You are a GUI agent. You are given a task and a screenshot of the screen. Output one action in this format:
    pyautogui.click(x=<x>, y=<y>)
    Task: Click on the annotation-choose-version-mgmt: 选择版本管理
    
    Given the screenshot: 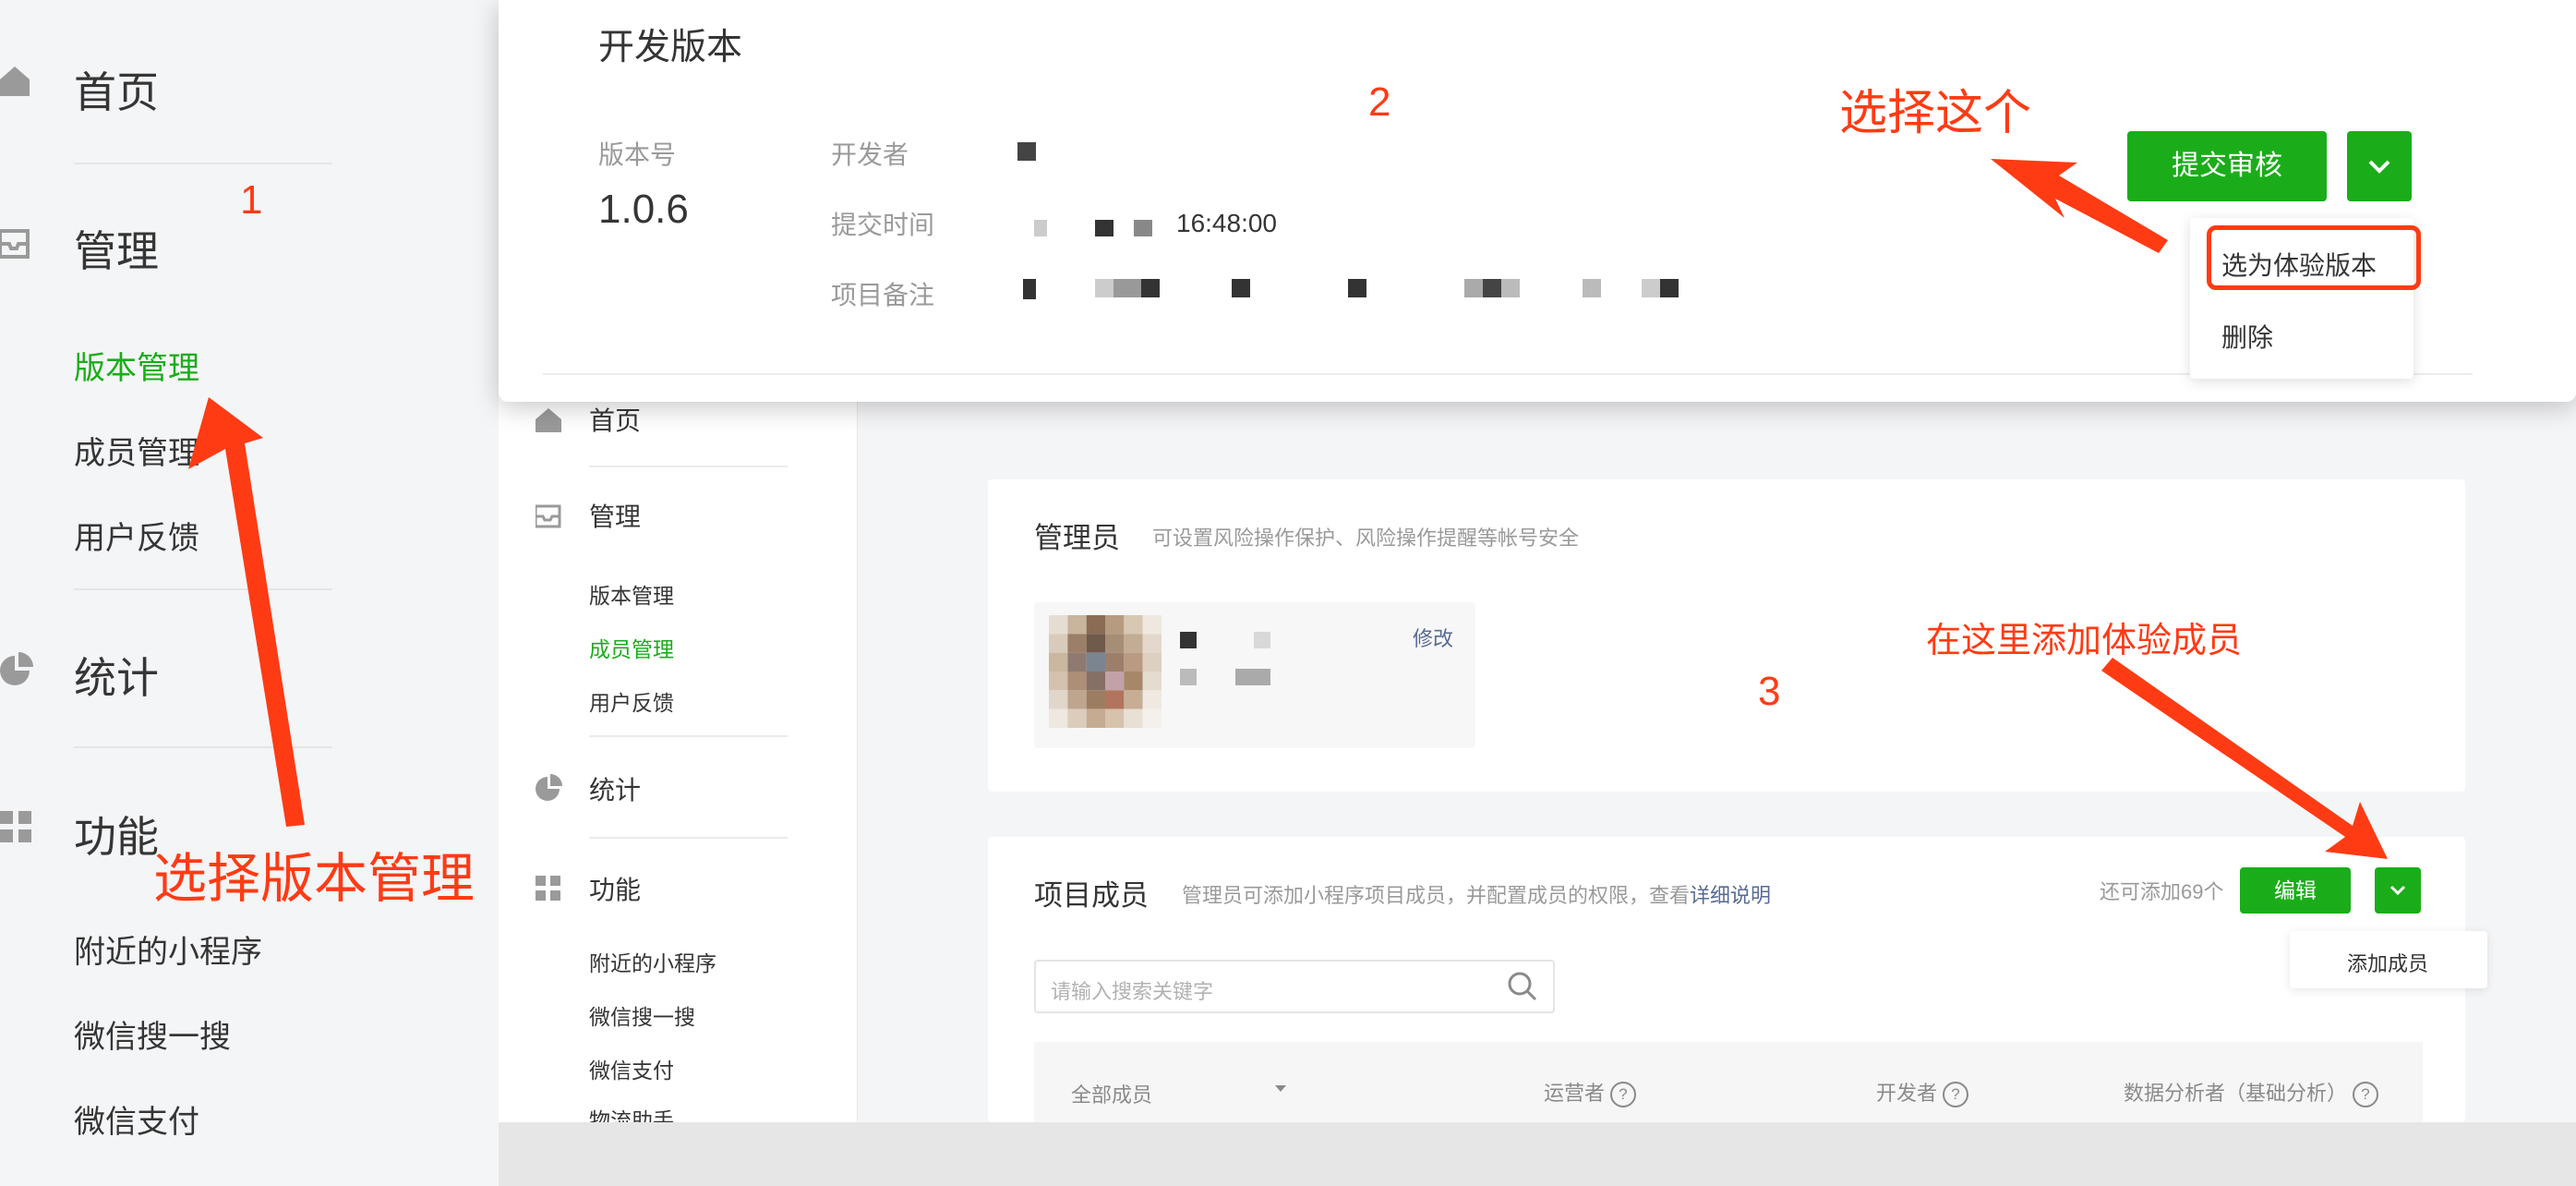 What is the action you would take?
    pyautogui.click(x=314, y=879)
    